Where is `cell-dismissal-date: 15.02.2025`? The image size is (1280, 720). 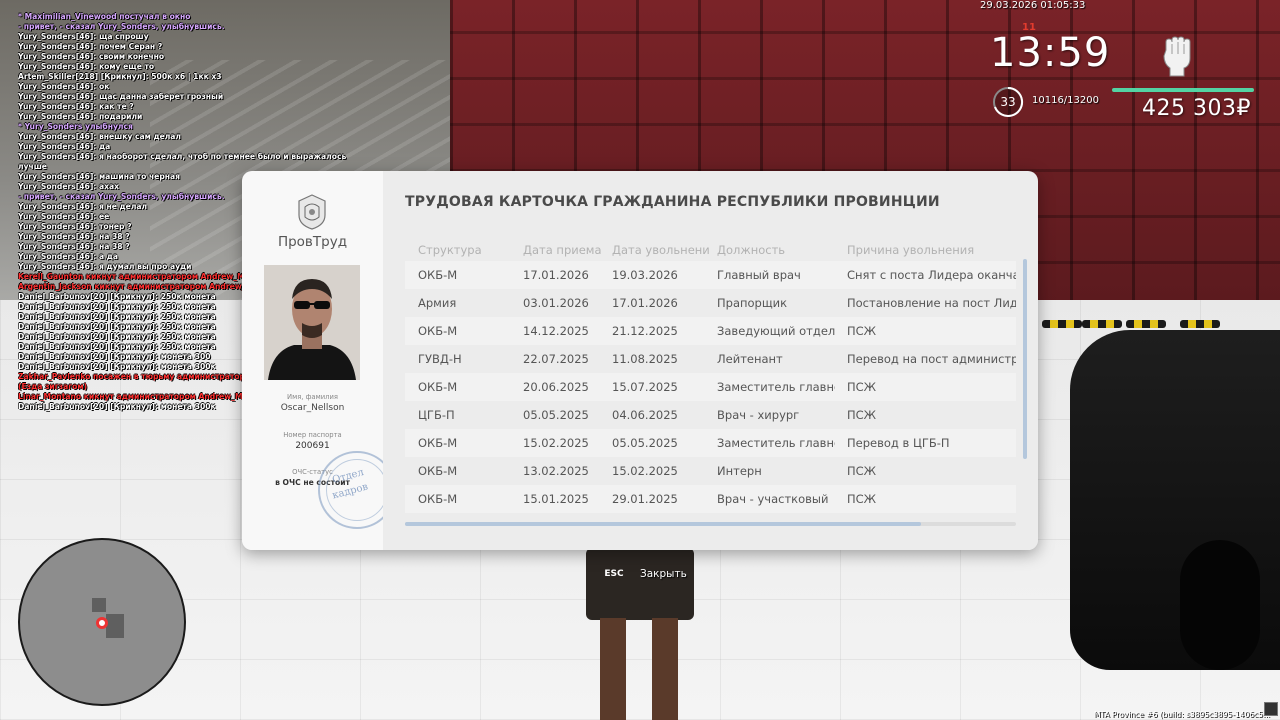 cell-dismissal-date: 15.02.2025 is located at coordinates (645, 471).